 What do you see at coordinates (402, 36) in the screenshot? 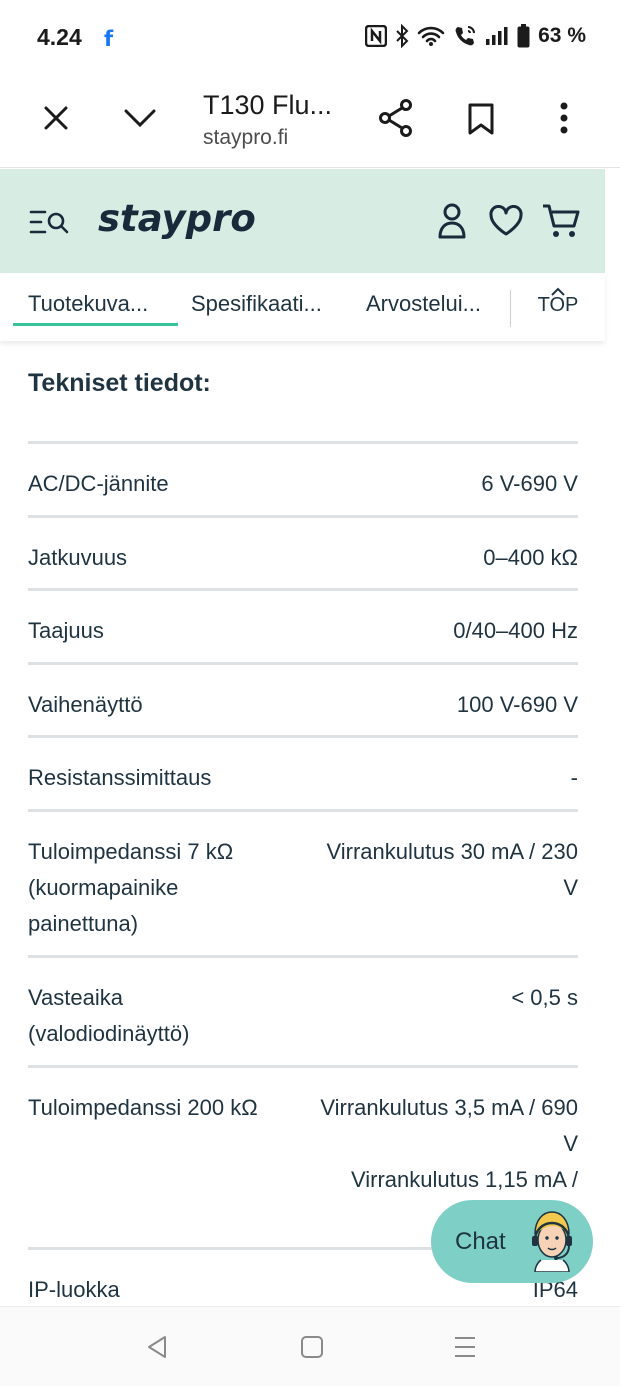
I see `bluetooth-icon` at bounding box center [402, 36].